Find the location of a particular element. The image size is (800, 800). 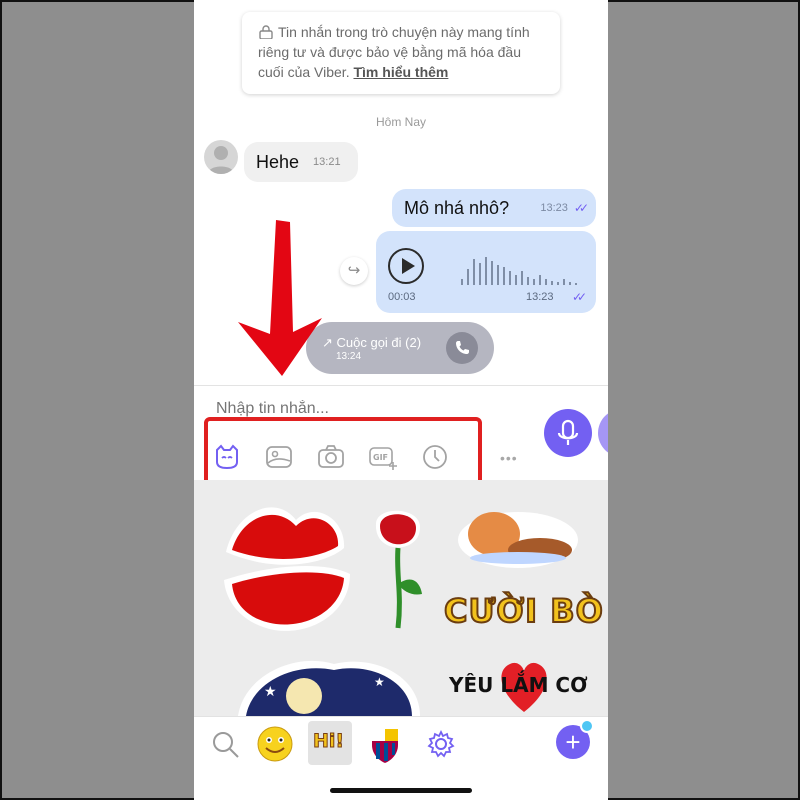

gear-icon is located at coordinates (441, 744).